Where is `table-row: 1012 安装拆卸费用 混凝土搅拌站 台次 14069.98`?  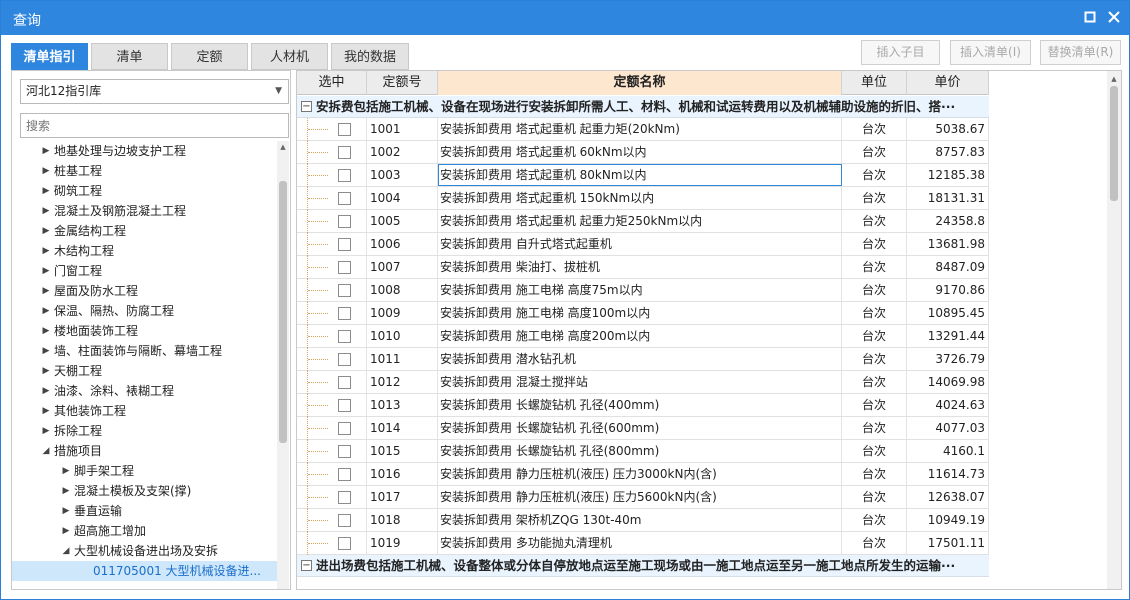
table-row: 1012 安装拆卸费用 混凝土搅拌站 台次 14069.98 is located at coordinates (643, 382).